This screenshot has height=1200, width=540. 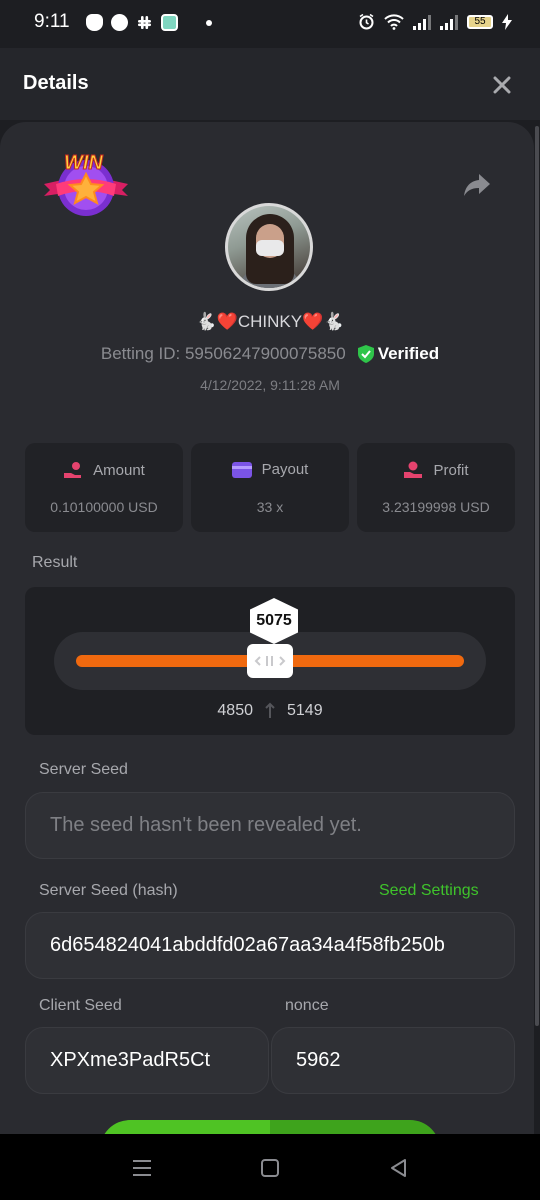 I want to click on verified-badge: Verified, so click(x=398, y=354).